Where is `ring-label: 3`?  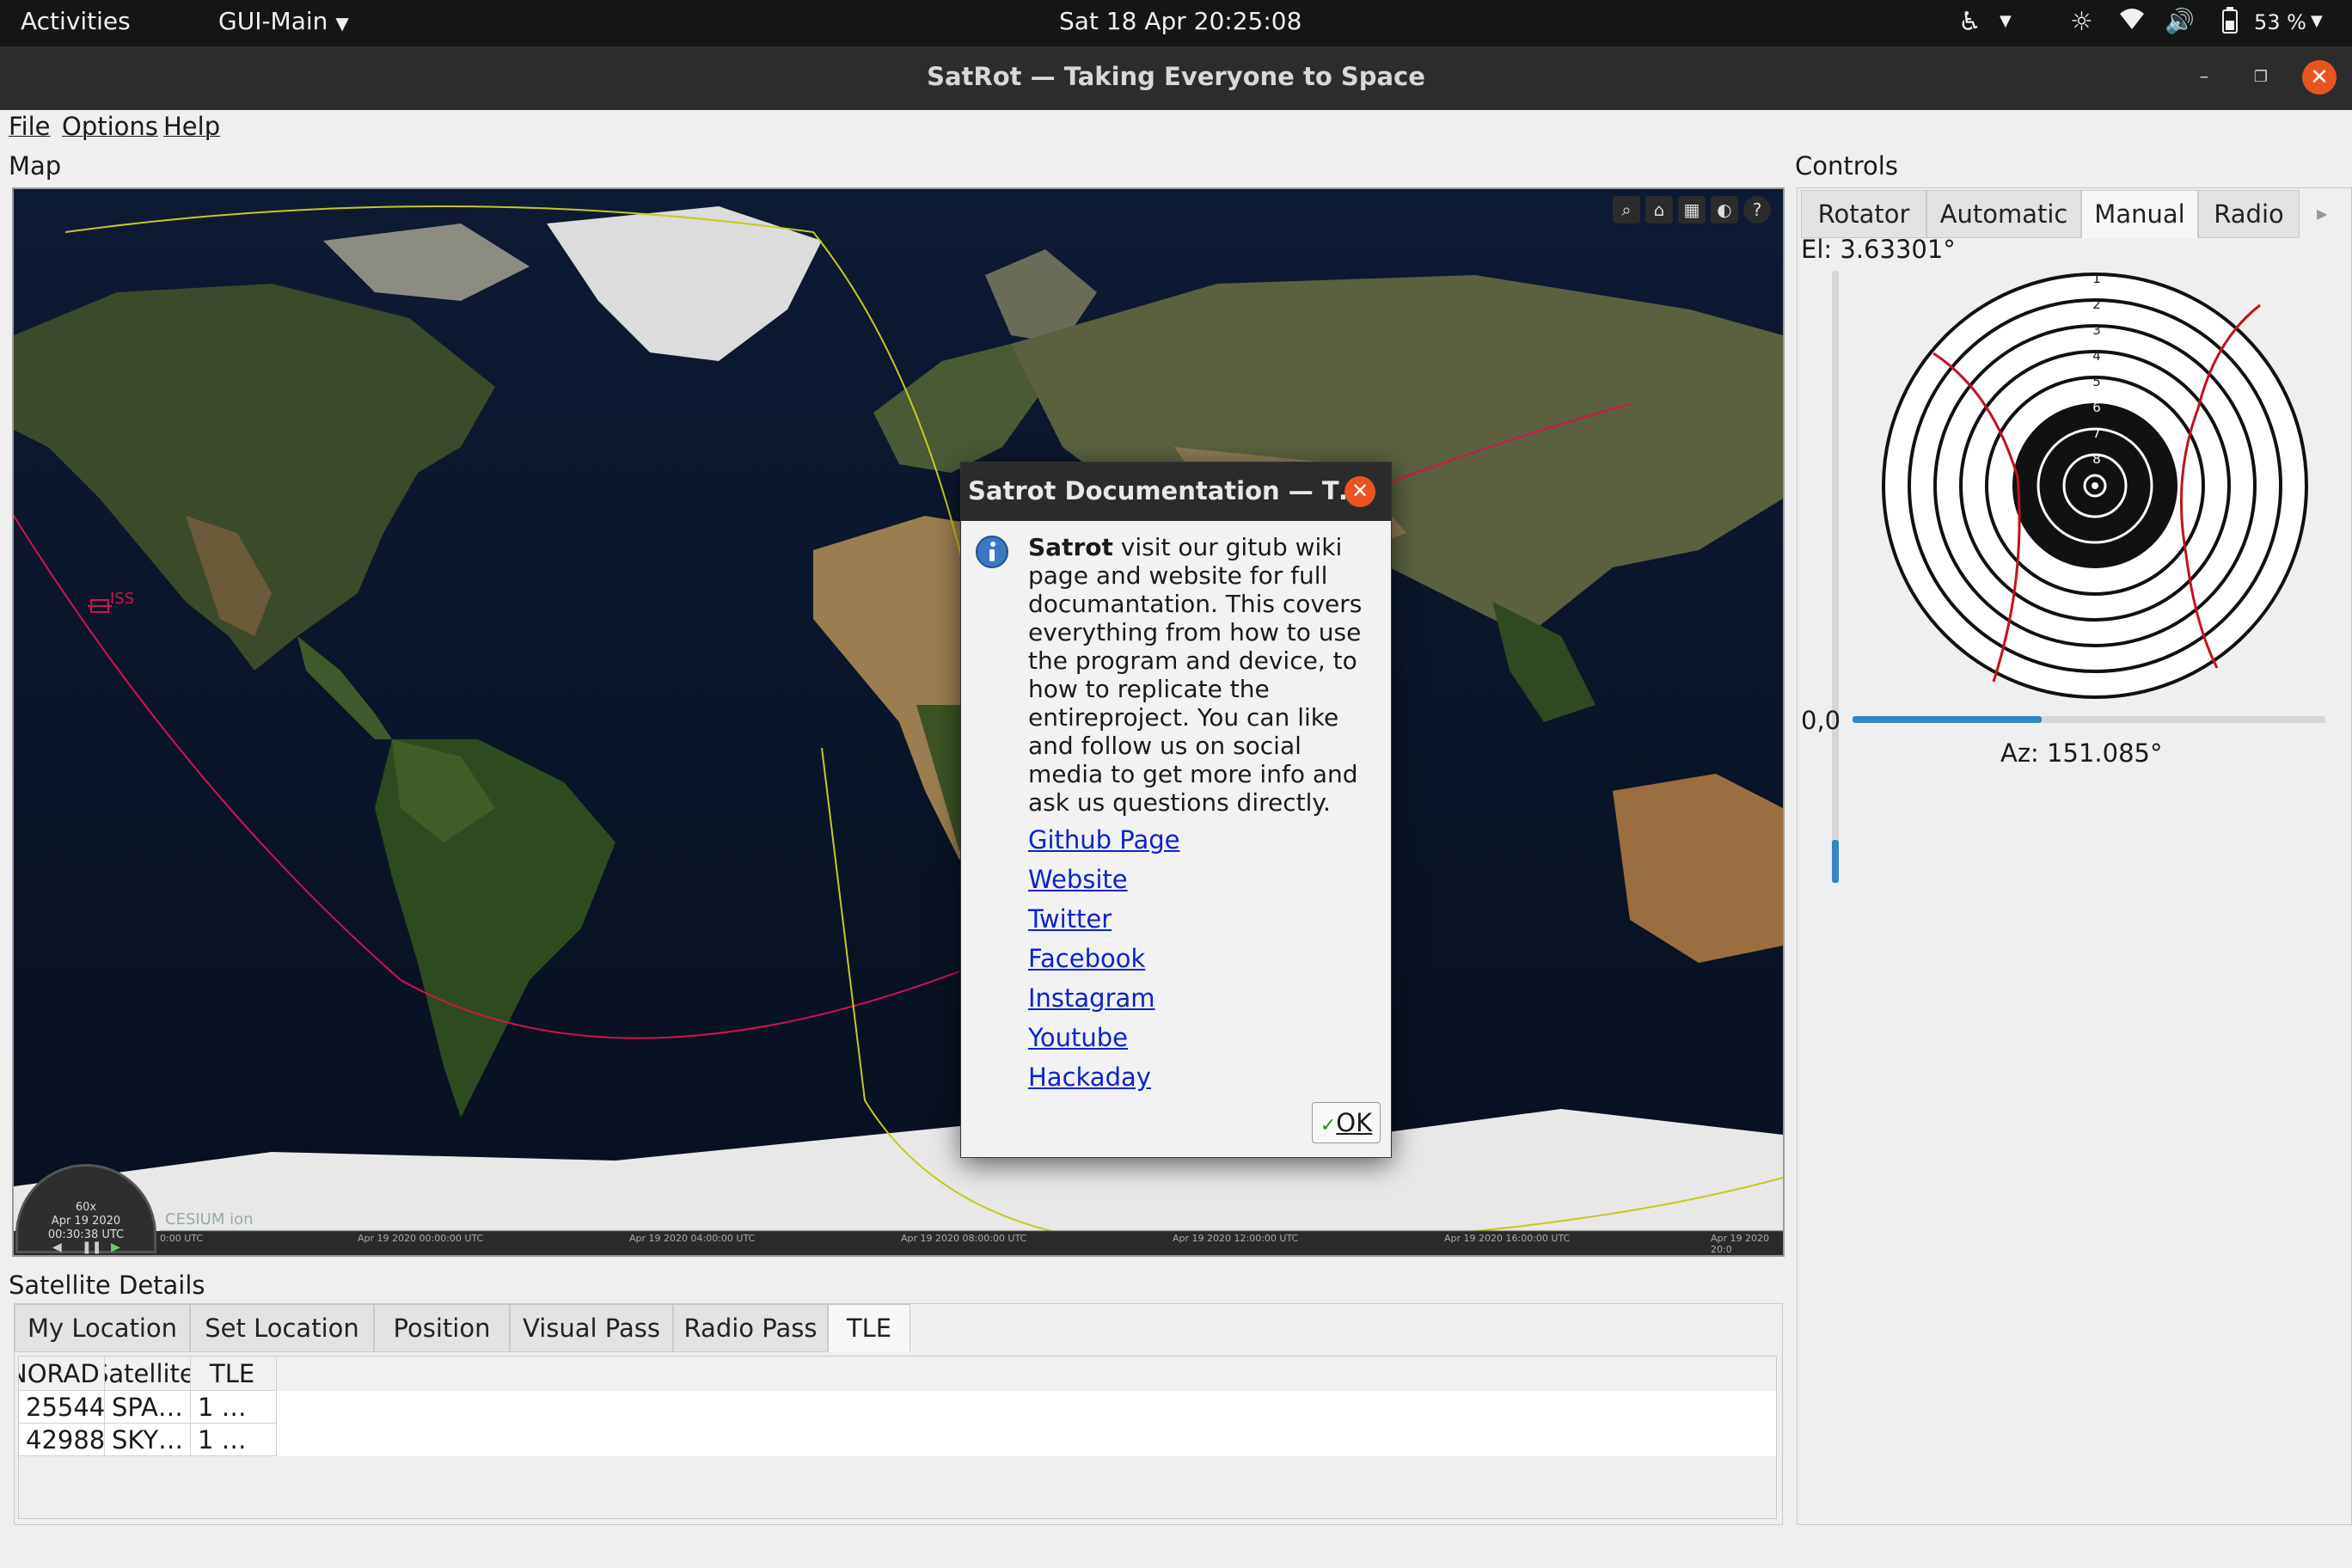
ring-label: 3 is located at coordinates (2096, 330).